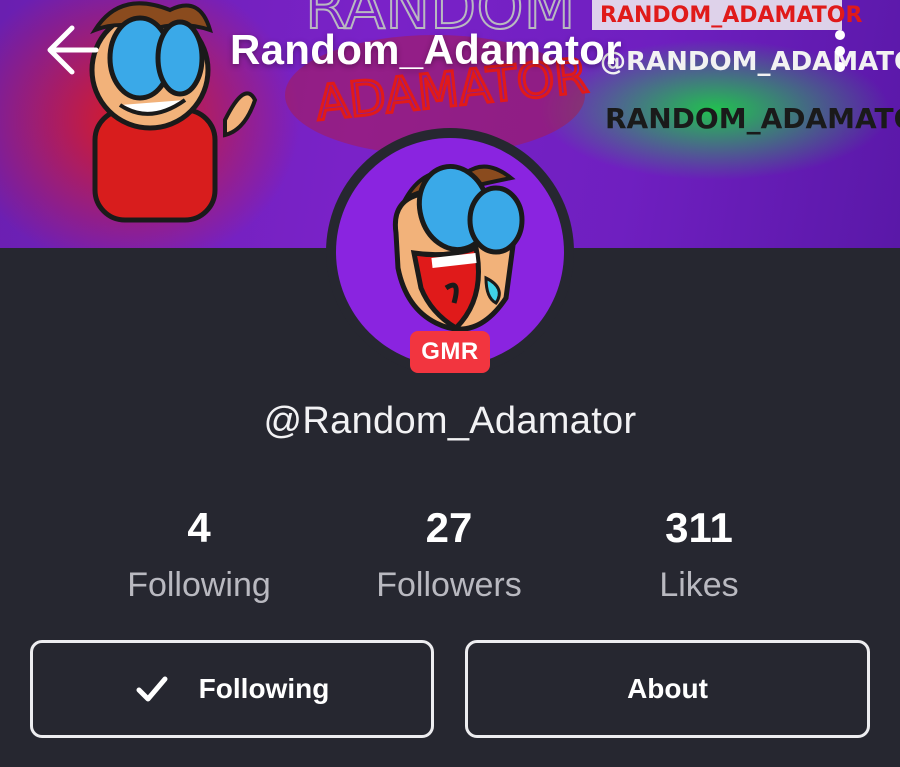  I want to click on stat-likes: 311 Likes, so click(699, 559).